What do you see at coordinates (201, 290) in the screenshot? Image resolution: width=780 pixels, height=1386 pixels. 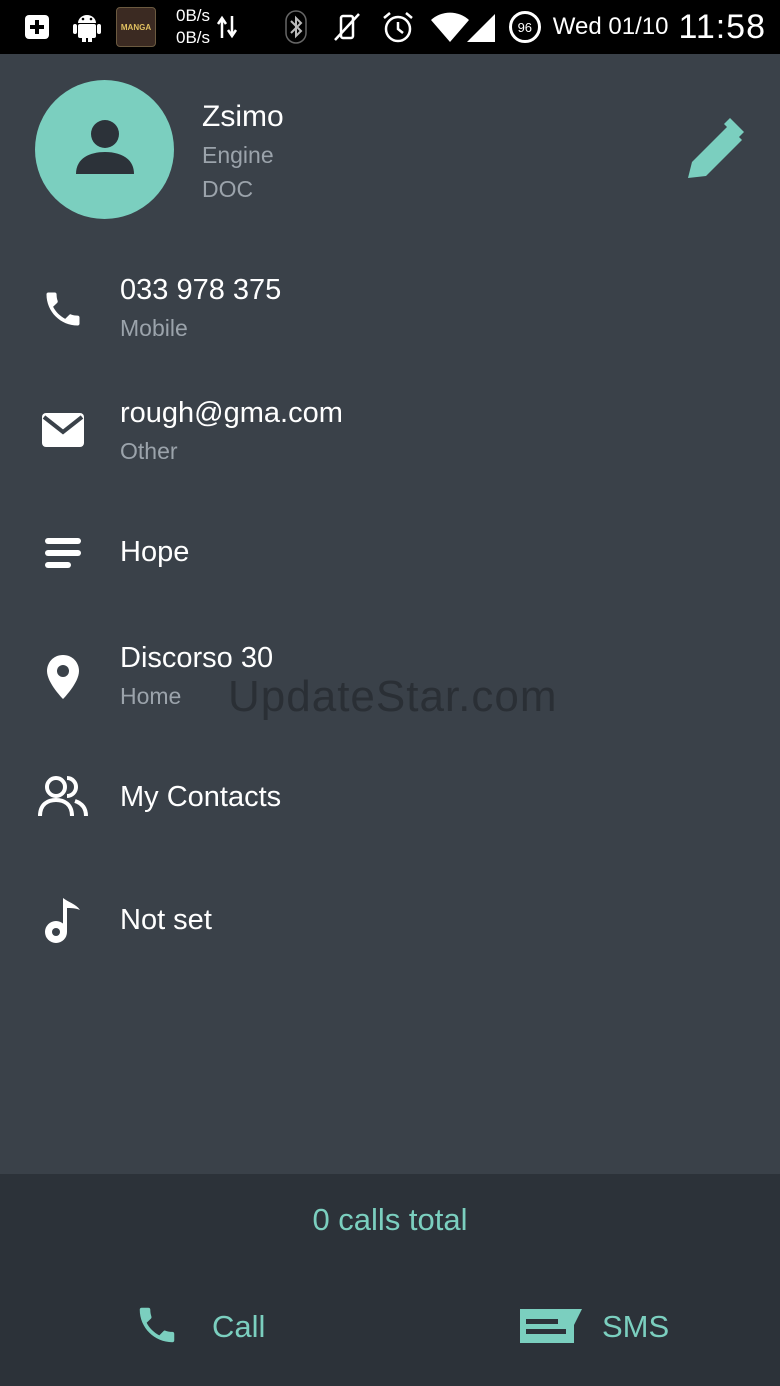 I see `phone-number: 033 978 375` at bounding box center [201, 290].